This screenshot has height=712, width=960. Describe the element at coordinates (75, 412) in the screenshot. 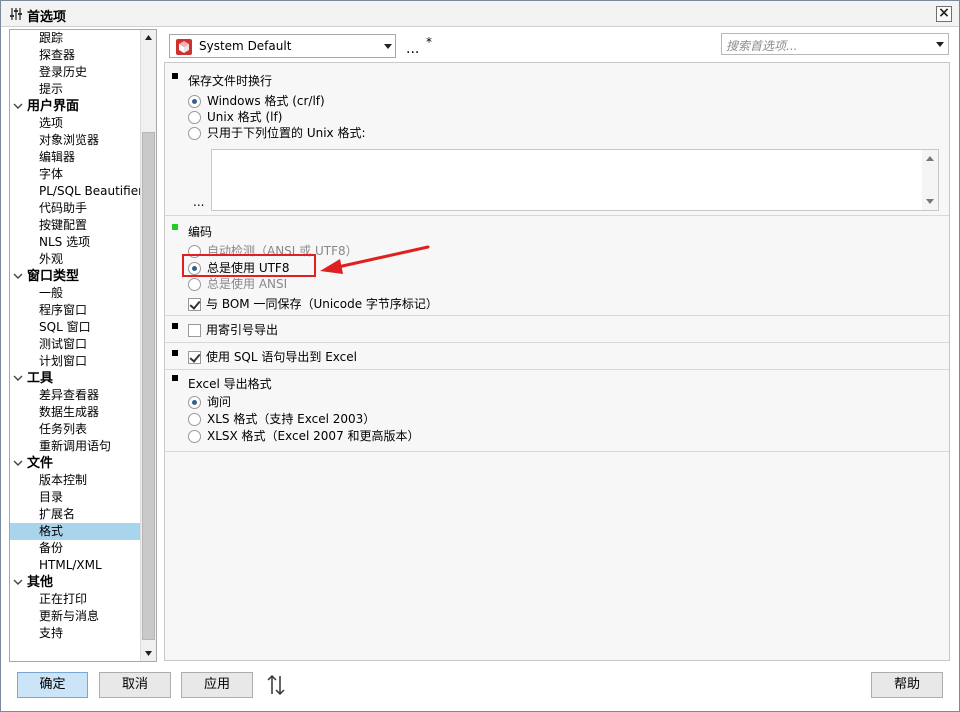

I see `tree-item: 数据生成器` at that location.